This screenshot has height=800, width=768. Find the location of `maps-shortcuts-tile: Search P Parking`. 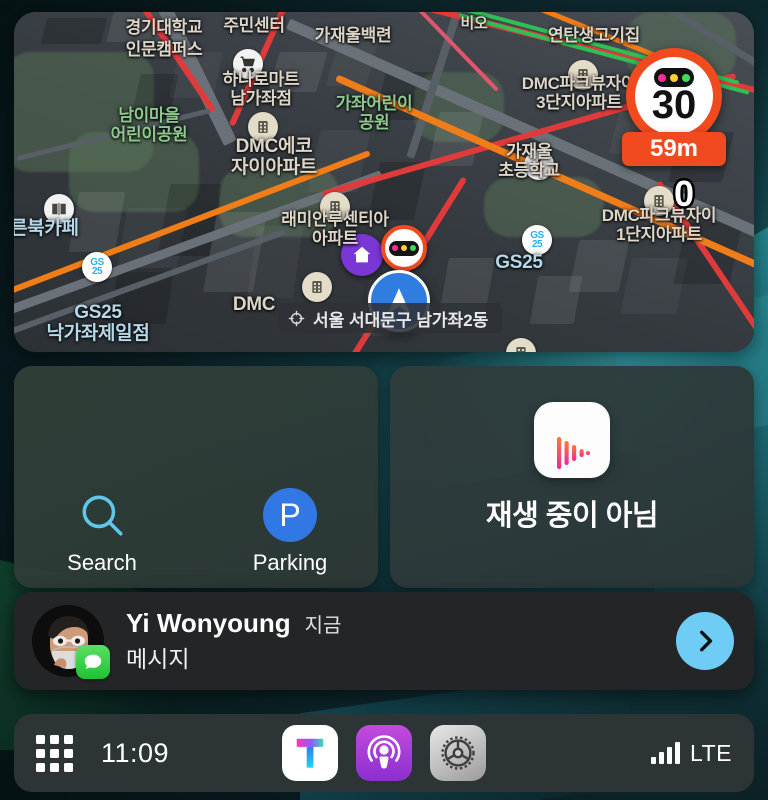

maps-shortcuts-tile: Search P Parking is located at coordinates (196, 477).